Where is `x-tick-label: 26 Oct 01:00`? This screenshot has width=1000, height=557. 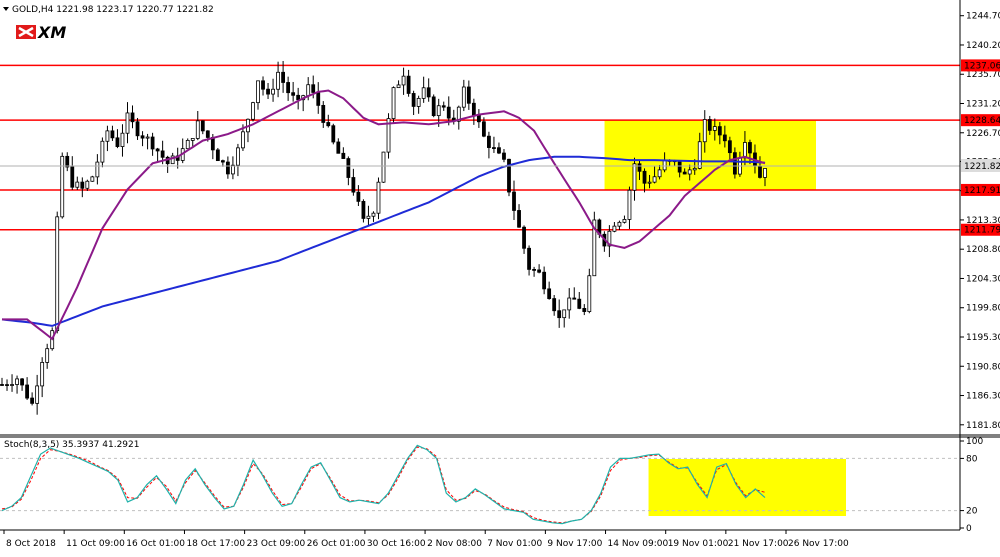 x-tick-label: 26 Oct 01:00 is located at coordinates (336, 544).